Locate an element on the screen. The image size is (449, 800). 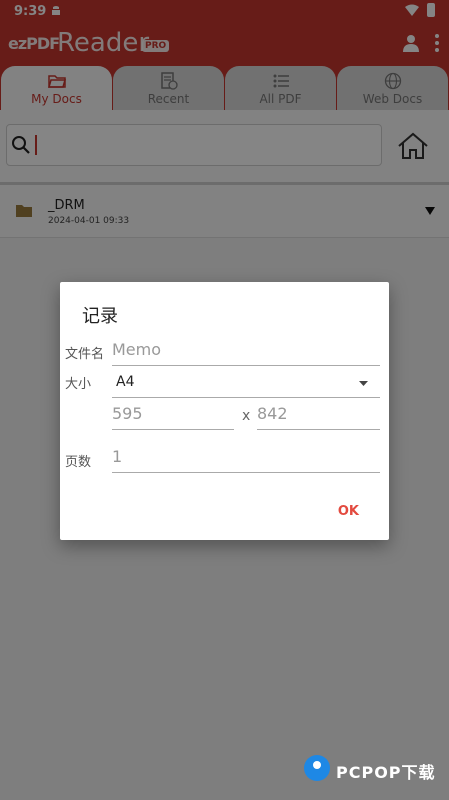
watermark-text: PCPOP下载 is located at coordinates (386, 772).